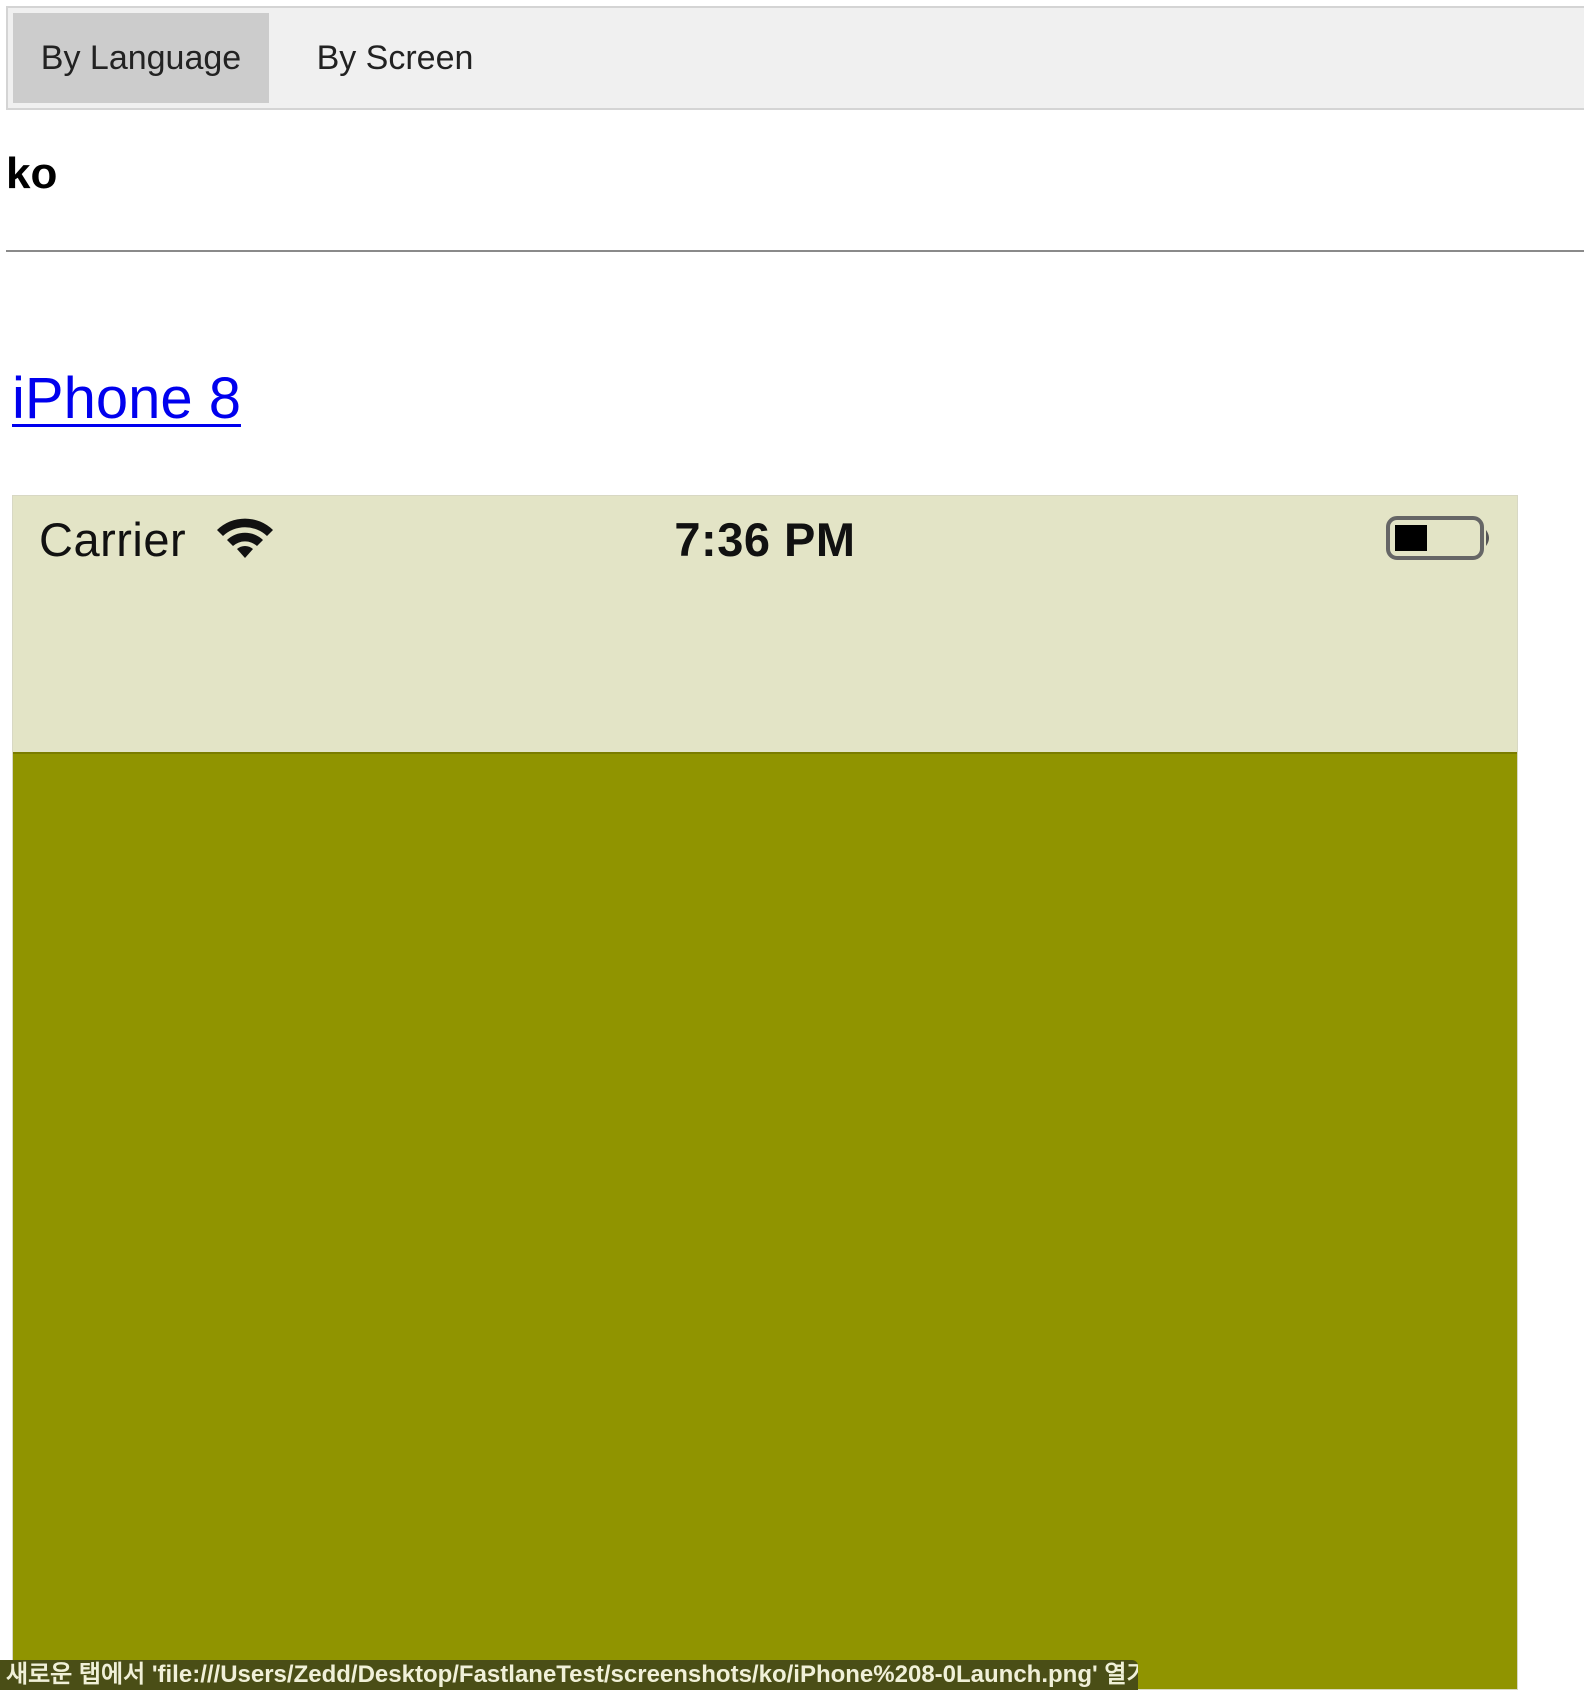 The image size is (1584, 1690). I want to click on language-heading: ko, so click(32, 173).